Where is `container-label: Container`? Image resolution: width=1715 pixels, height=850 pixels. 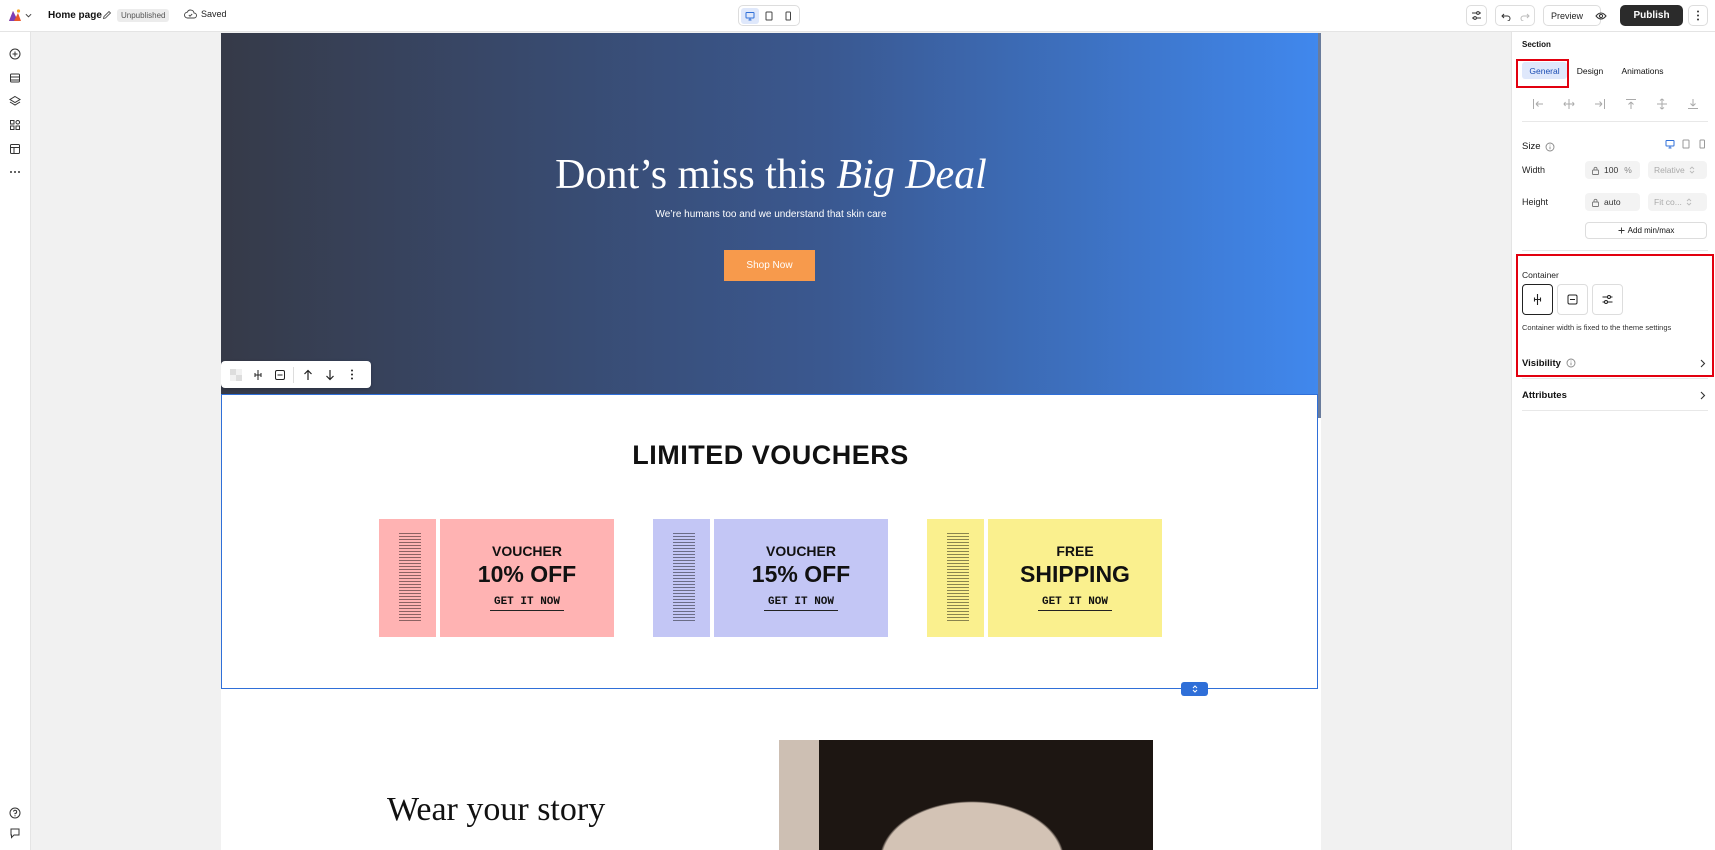
container-label: Container is located at coordinates (1540, 275).